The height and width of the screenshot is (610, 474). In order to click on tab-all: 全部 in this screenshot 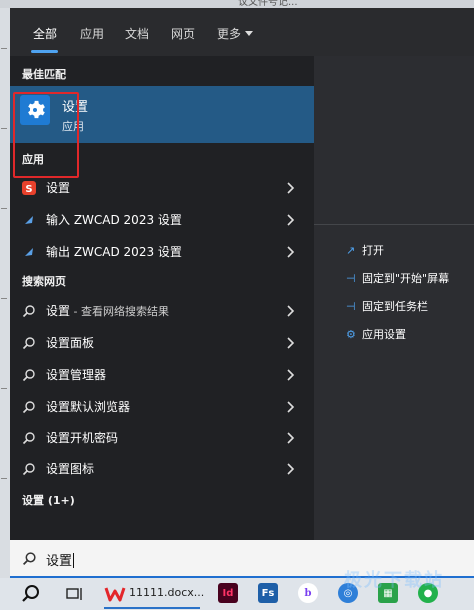, I will do `click(45, 33)`.